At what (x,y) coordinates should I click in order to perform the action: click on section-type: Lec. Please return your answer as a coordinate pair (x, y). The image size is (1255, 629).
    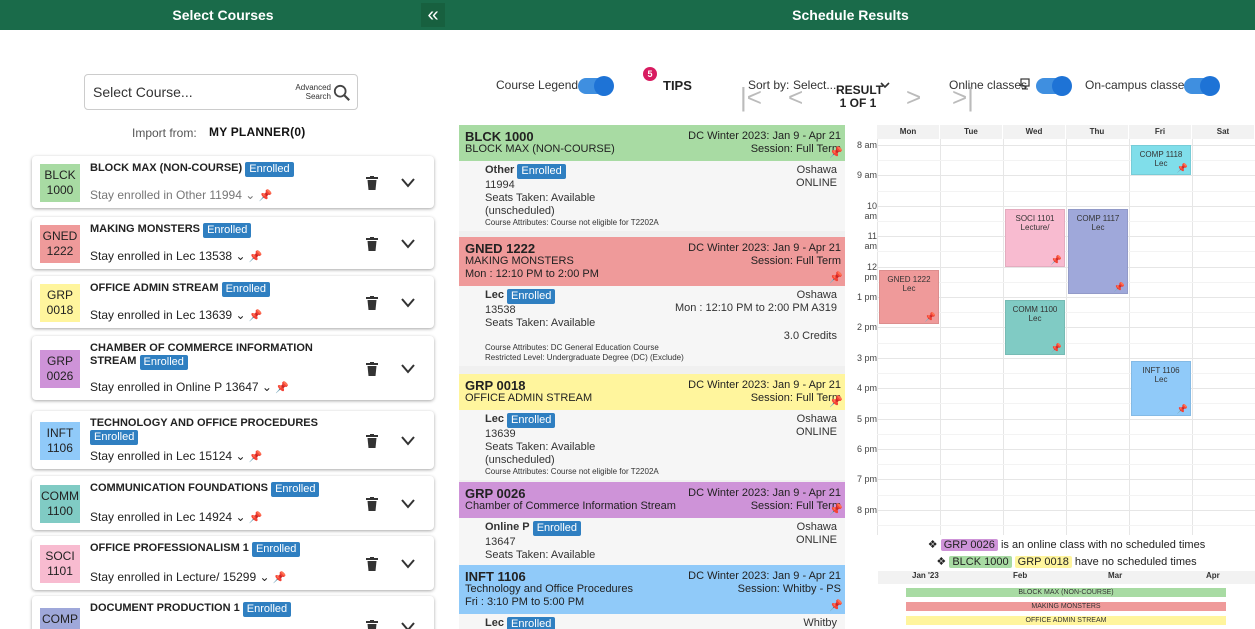
    Looking at the image, I should click on (494, 419).